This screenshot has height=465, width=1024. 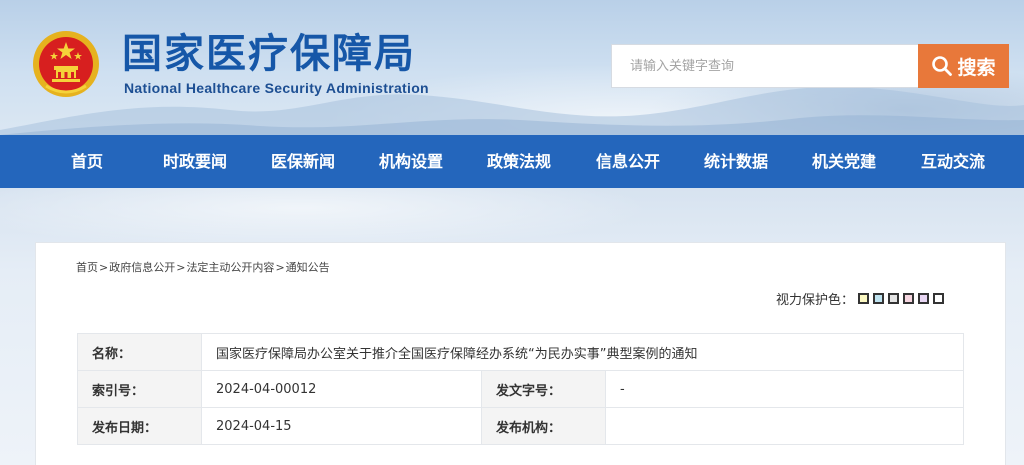 What do you see at coordinates (543, 389) in the screenshot?
I see `doc-number-label: 发文字号：` at bounding box center [543, 389].